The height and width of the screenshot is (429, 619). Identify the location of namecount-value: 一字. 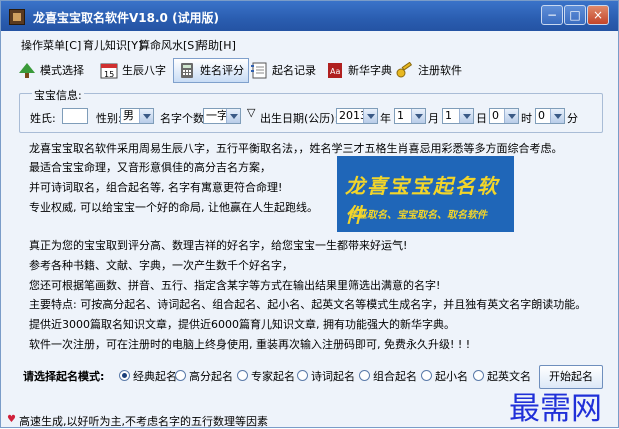
(217, 115).